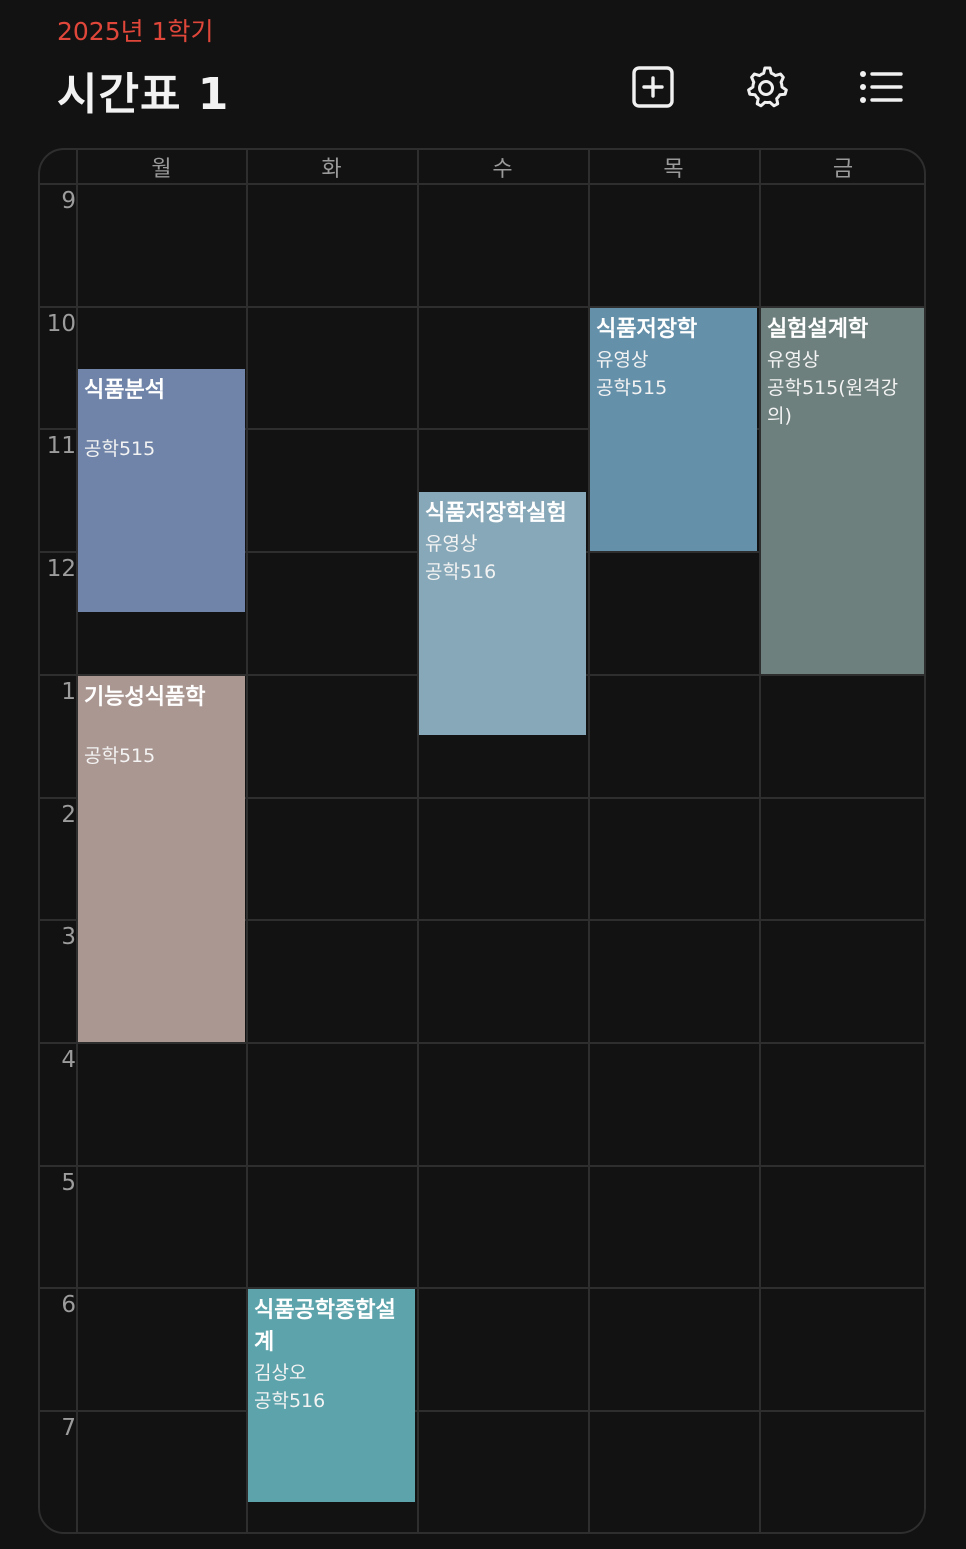 This screenshot has width=966, height=1549. I want to click on hour-label: 2, so click(68, 814).